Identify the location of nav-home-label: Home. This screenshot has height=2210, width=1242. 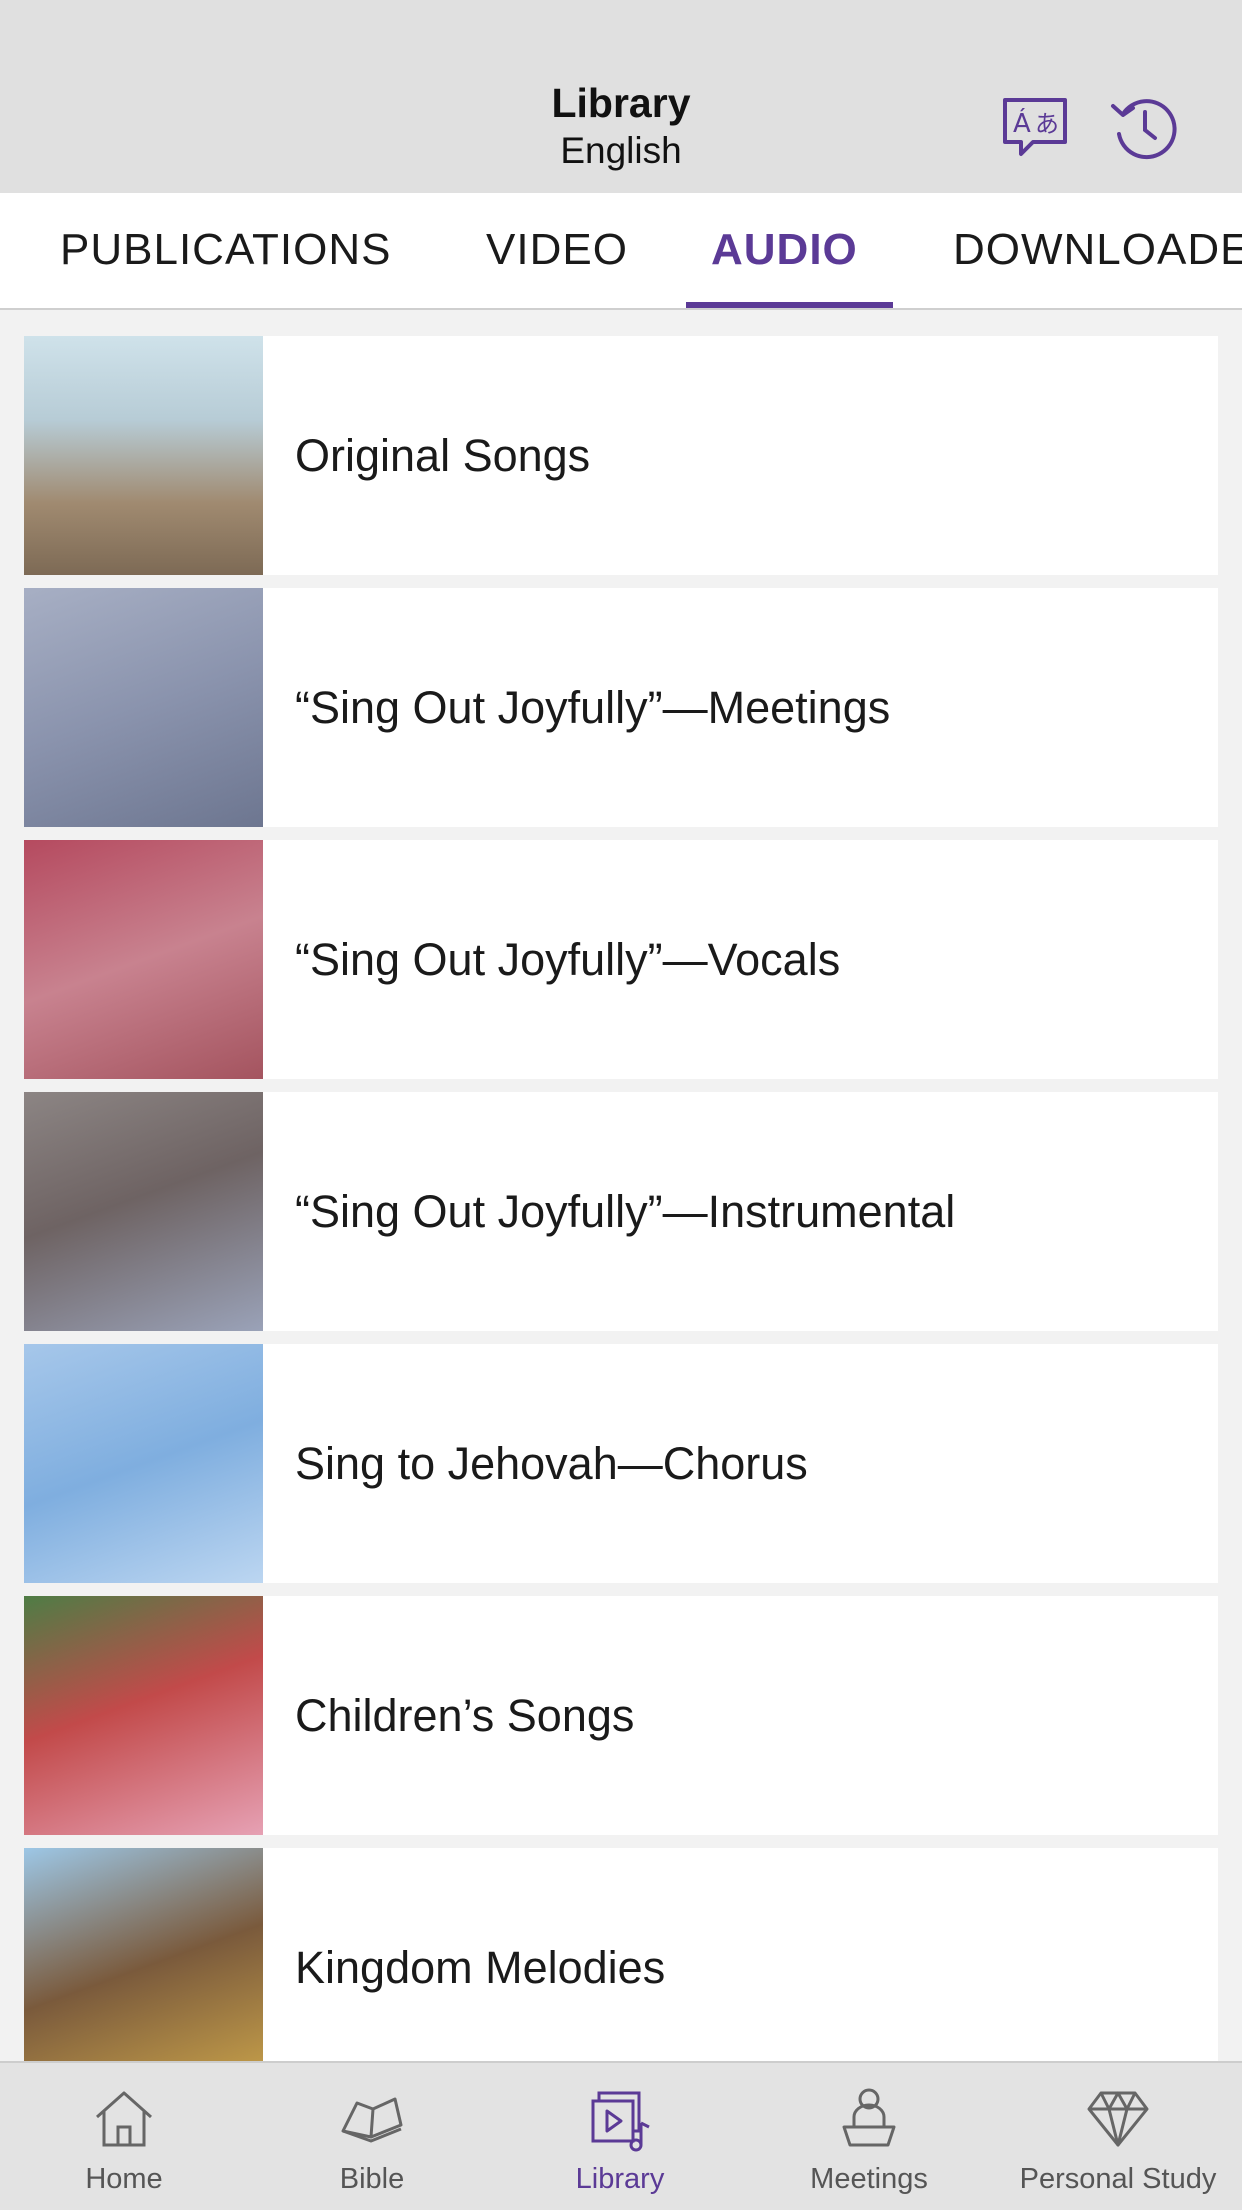
(124, 2179).